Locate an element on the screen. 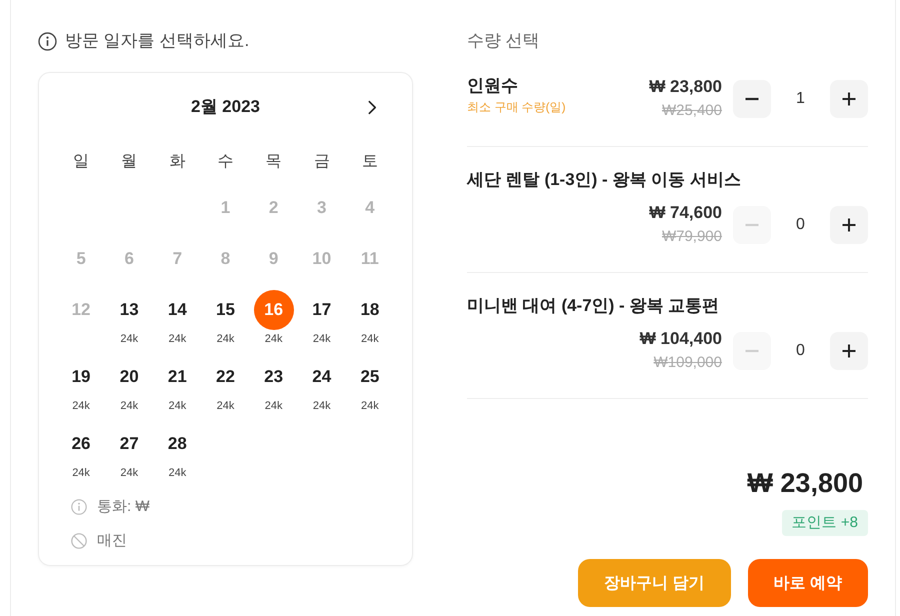  date-label: 6 is located at coordinates (129, 259).